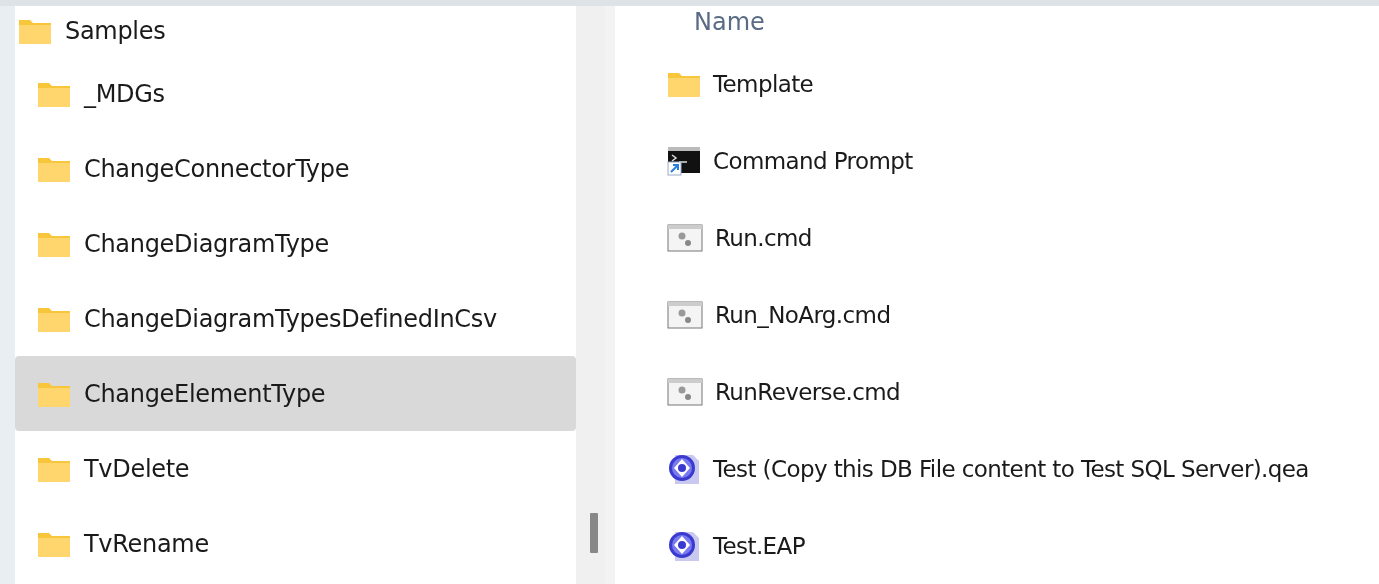 The width and height of the screenshot is (1379, 584). What do you see at coordinates (115, 31) in the screenshot?
I see `tree-item: Samples` at bounding box center [115, 31].